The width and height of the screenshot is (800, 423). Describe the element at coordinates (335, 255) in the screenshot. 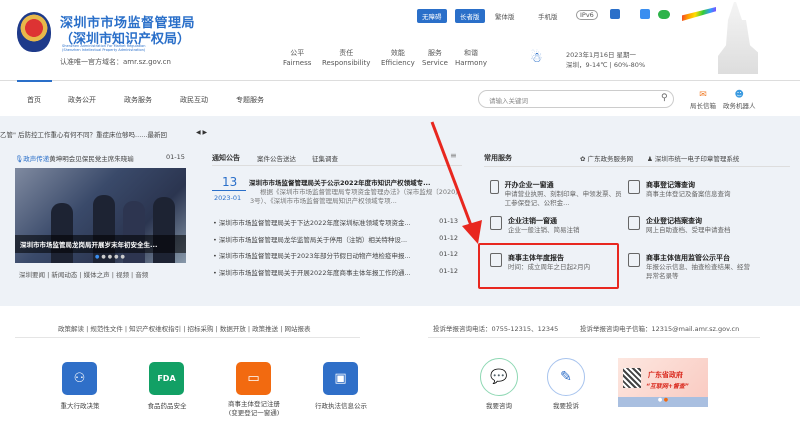

I see `notice-item: • 深圳市市场监督管理局关于2023年部分节假日动物产地检疫申报... 01-12` at that location.